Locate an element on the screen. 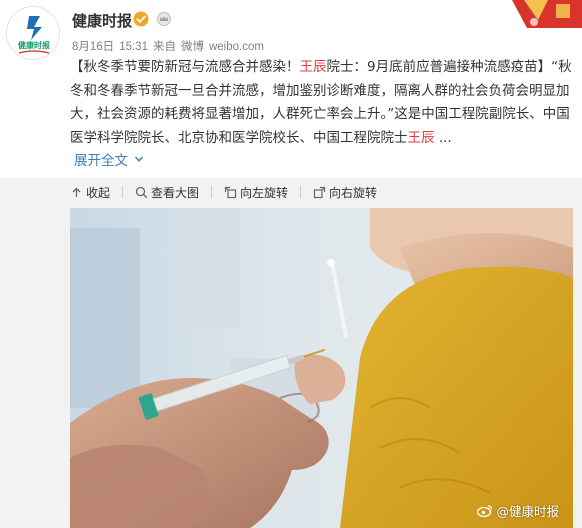 Image resolution: width=582 pixels, height=528 pixels. arrow-up-icon is located at coordinates (76, 192).